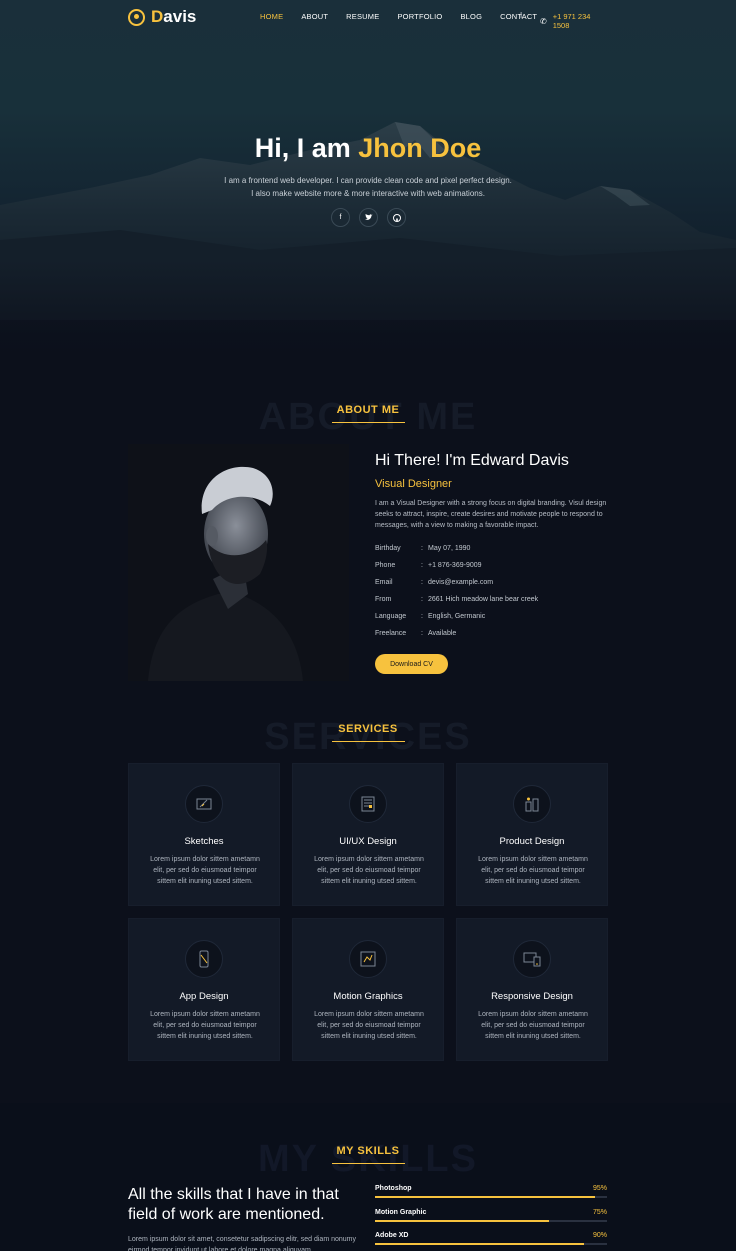 The height and width of the screenshot is (1251, 736). What do you see at coordinates (204, 841) in the screenshot?
I see `service-title: Sketches` at bounding box center [204, 841].